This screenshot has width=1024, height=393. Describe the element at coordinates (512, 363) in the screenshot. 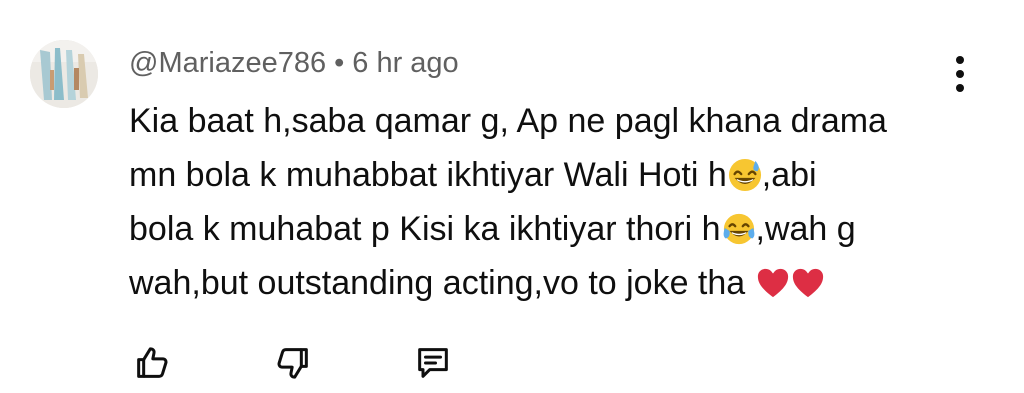

I see `comment-action-bar` at that location.